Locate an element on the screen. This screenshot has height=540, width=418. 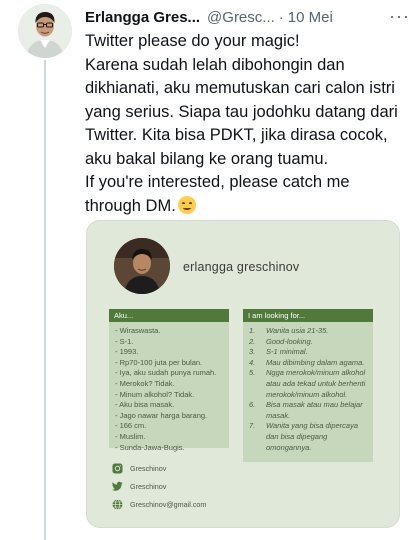
tweet-header: Erlangga Gres... @Gresc... · 10 Mei ··· is located at coordinates (247, 17).